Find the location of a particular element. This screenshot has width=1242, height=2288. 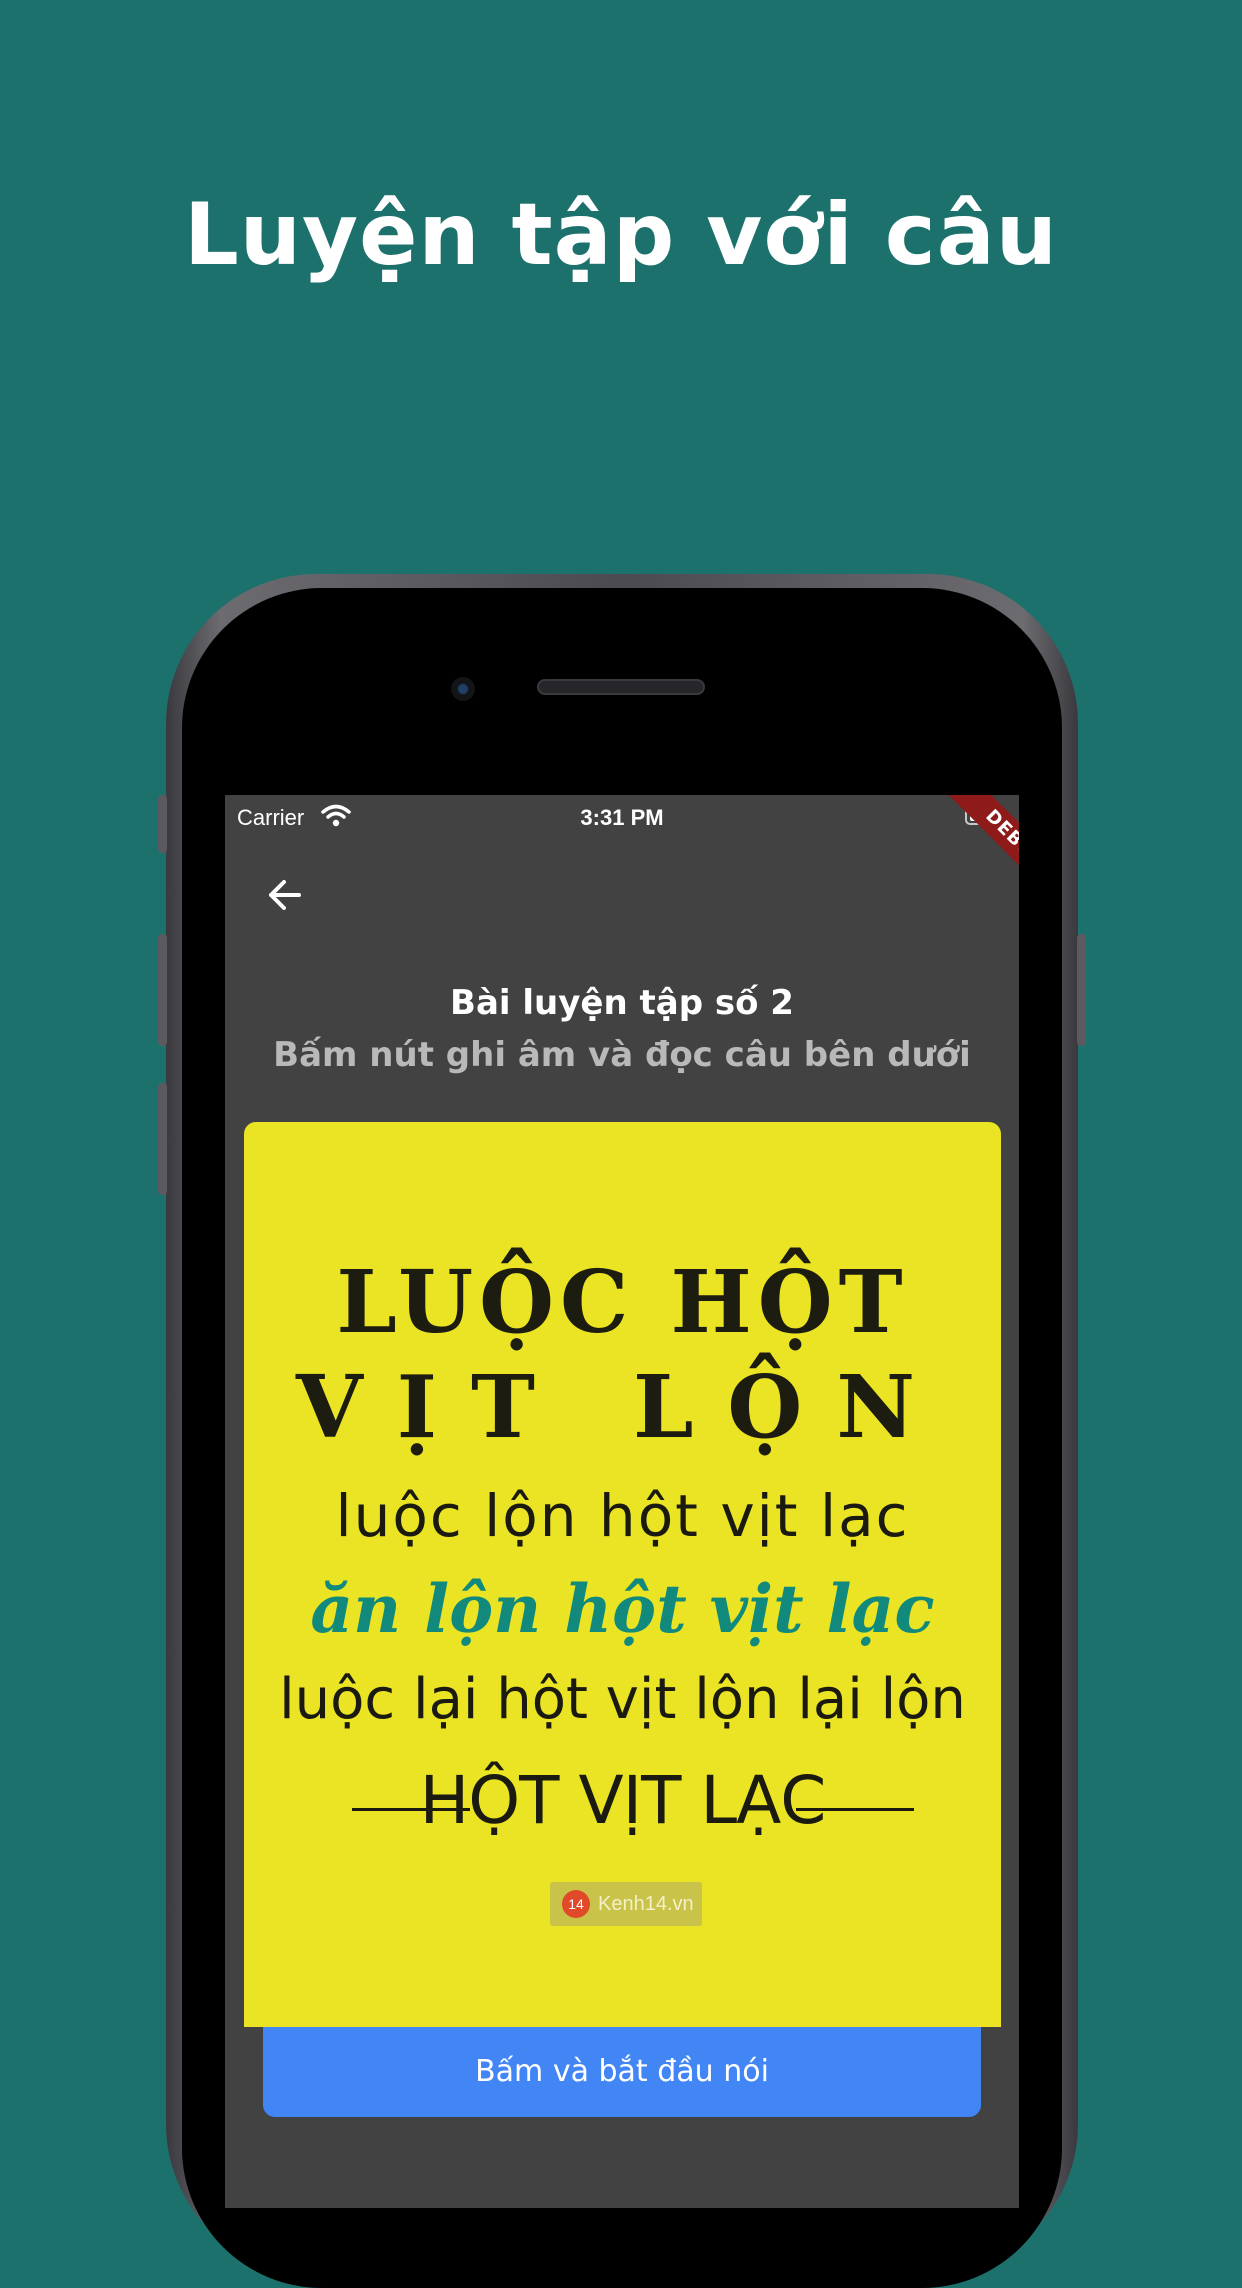

phone-power-button is located at coordinates (1081, 990).